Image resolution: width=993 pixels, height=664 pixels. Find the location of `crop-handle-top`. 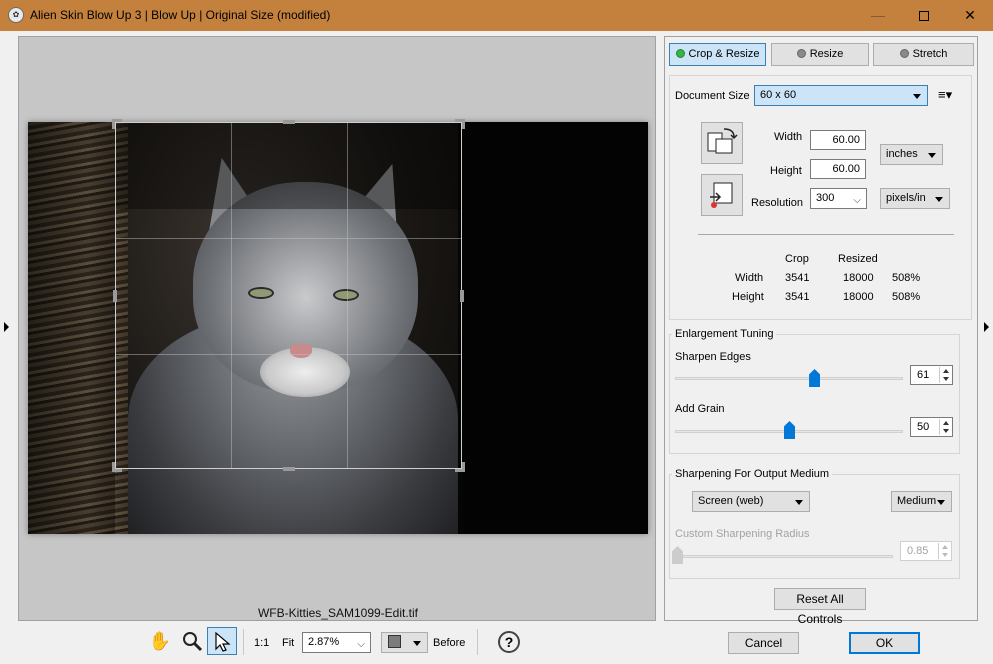

crop-handle-top is located at coordinates (289, 122).